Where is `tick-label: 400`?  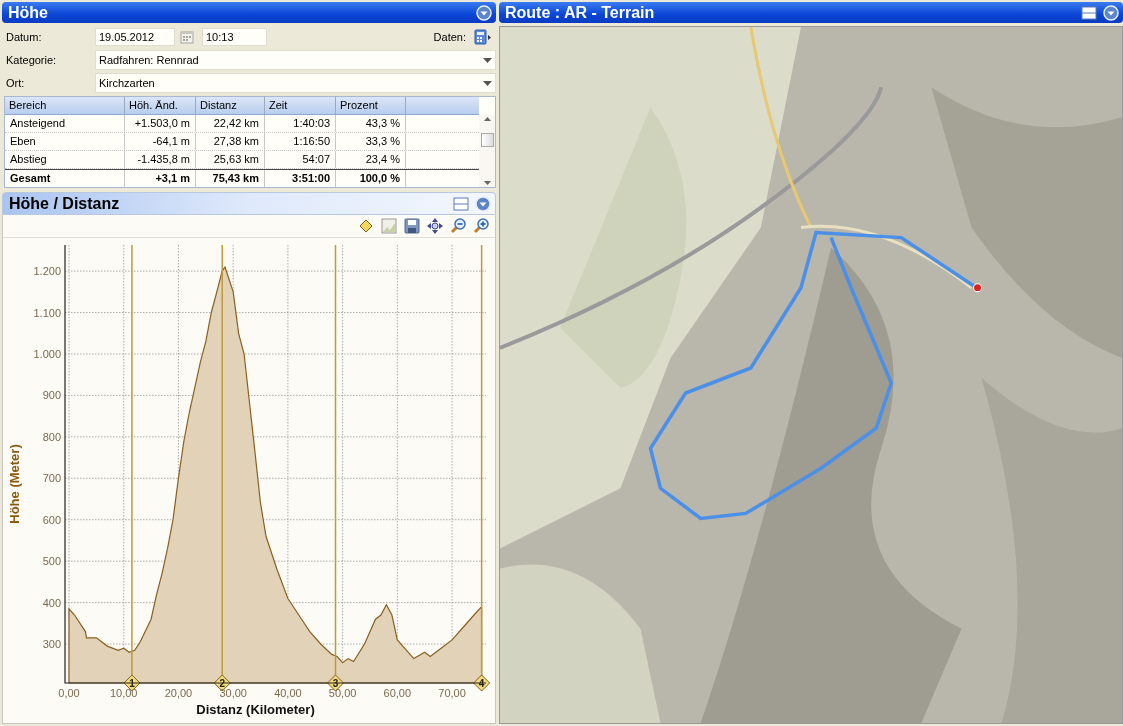 tick-label: 400 is located at coordinates (51, 602).